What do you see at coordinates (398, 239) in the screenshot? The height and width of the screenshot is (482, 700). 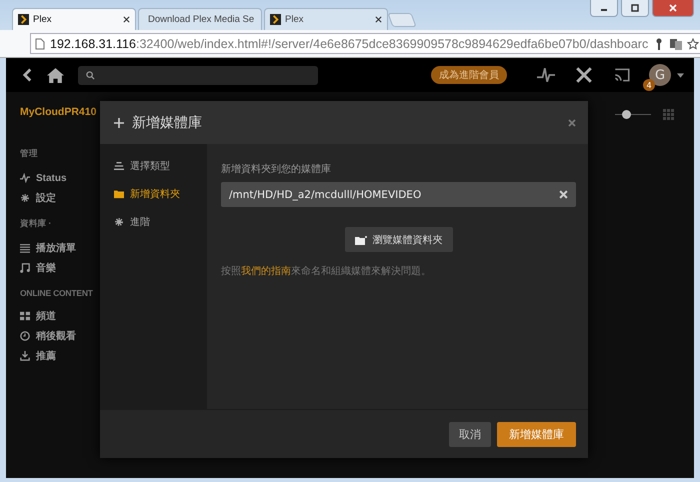 I see `browse-folder-button: 瀏覽媒體資料夾` at bounding box center [398, 239].